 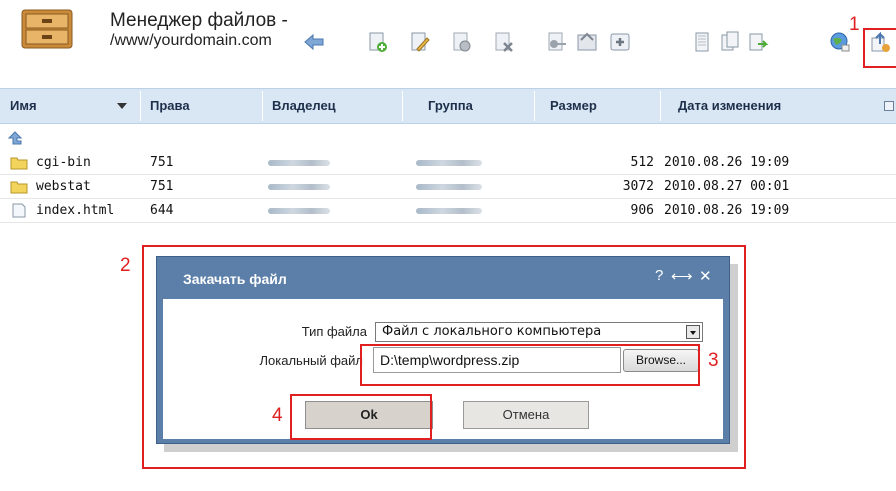 I want to click on permissions-icon, so click(x=557, y=42).